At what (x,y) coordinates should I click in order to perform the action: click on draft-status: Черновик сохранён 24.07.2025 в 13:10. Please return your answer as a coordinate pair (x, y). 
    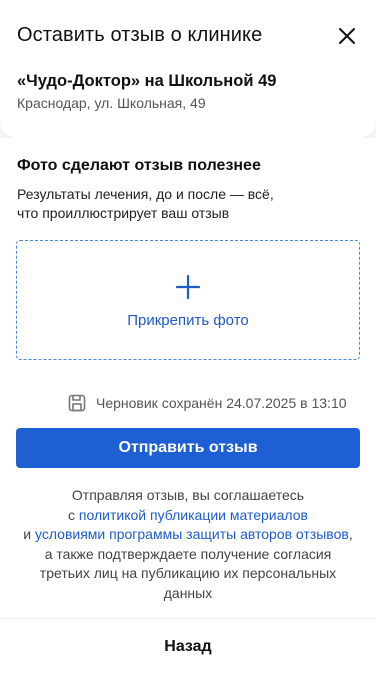
    Looking at the image, I should click on (207, 403).